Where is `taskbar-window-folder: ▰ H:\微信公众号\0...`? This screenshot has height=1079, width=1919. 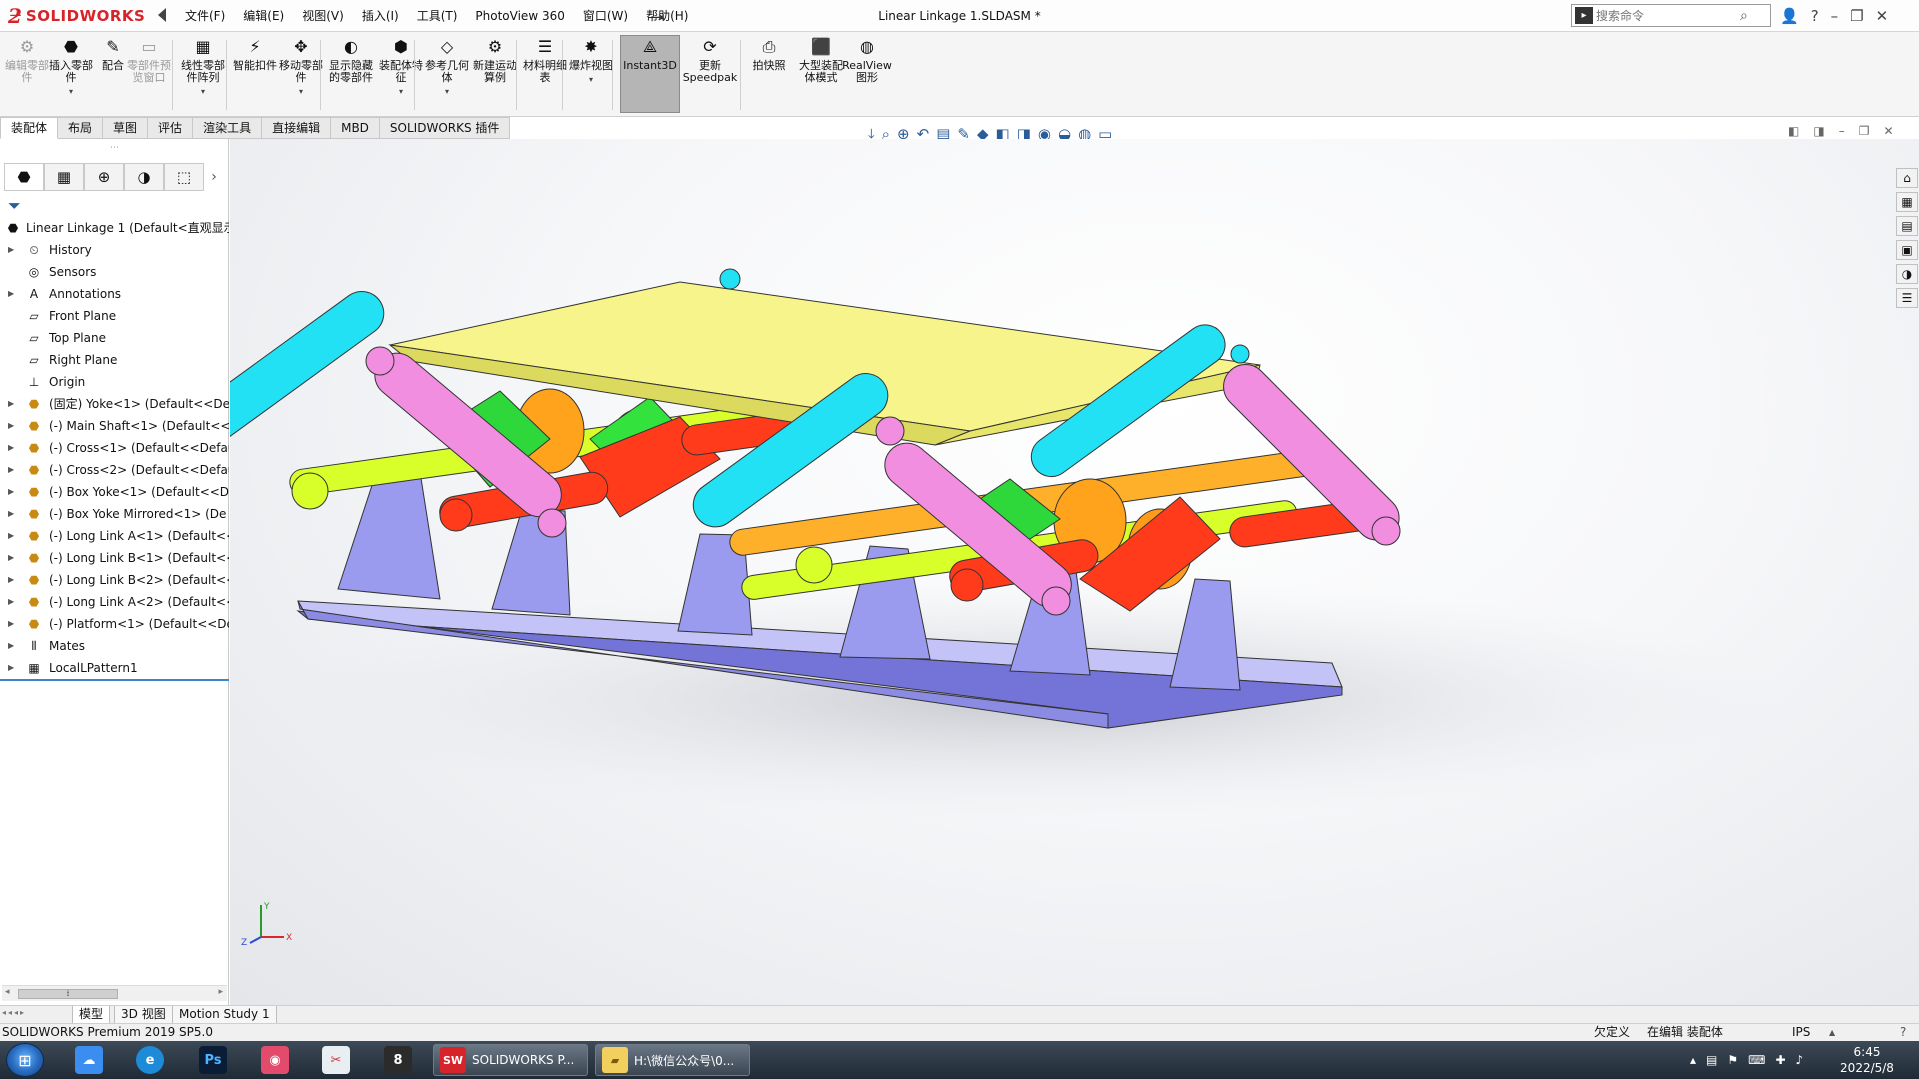
taskbar-window-folder: ▰ H:\微信公众号\0... is located at coordinates (672, 1060).